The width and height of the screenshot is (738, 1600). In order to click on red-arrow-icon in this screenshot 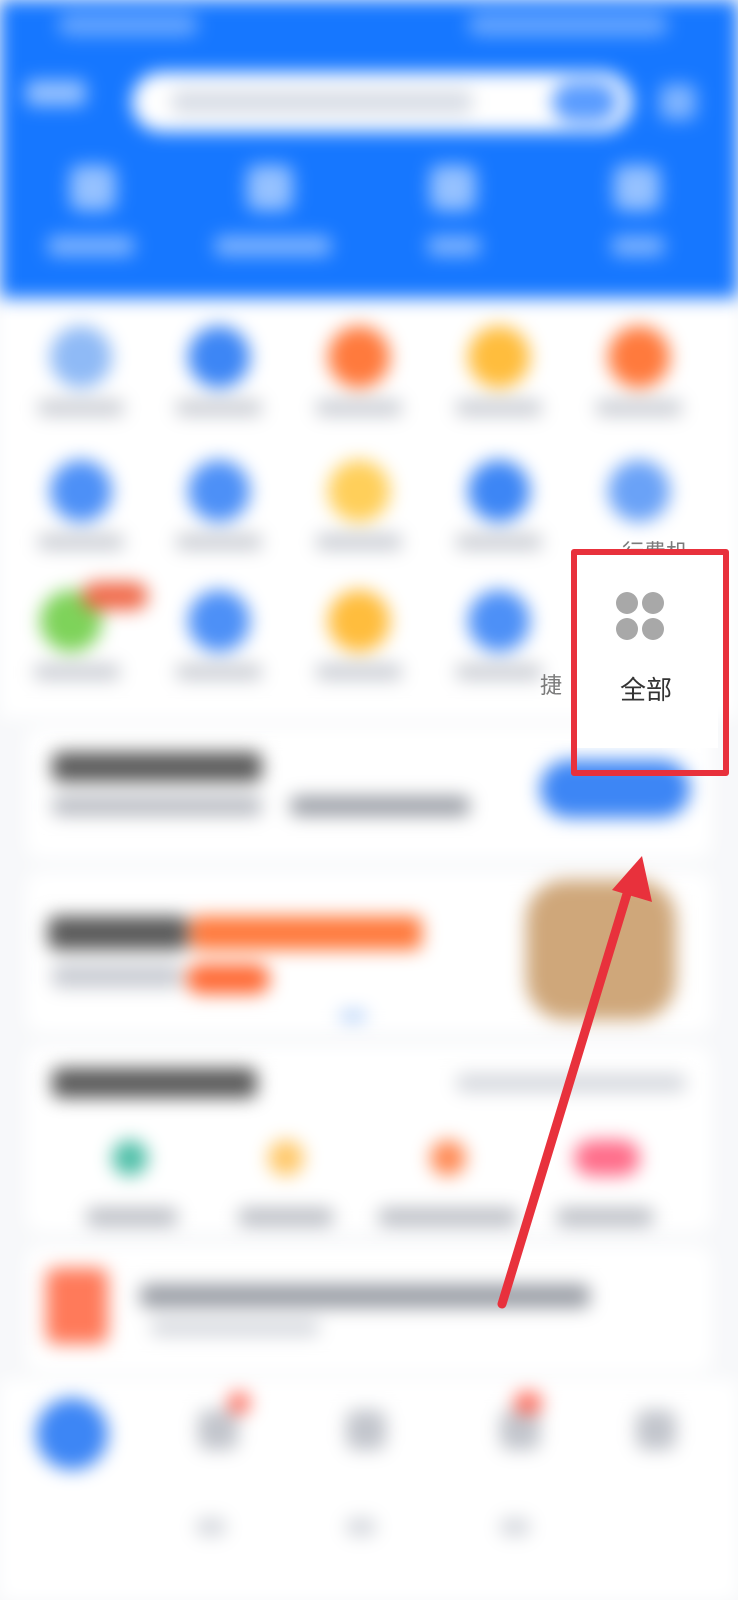, I will do `click(574, 1082)`.